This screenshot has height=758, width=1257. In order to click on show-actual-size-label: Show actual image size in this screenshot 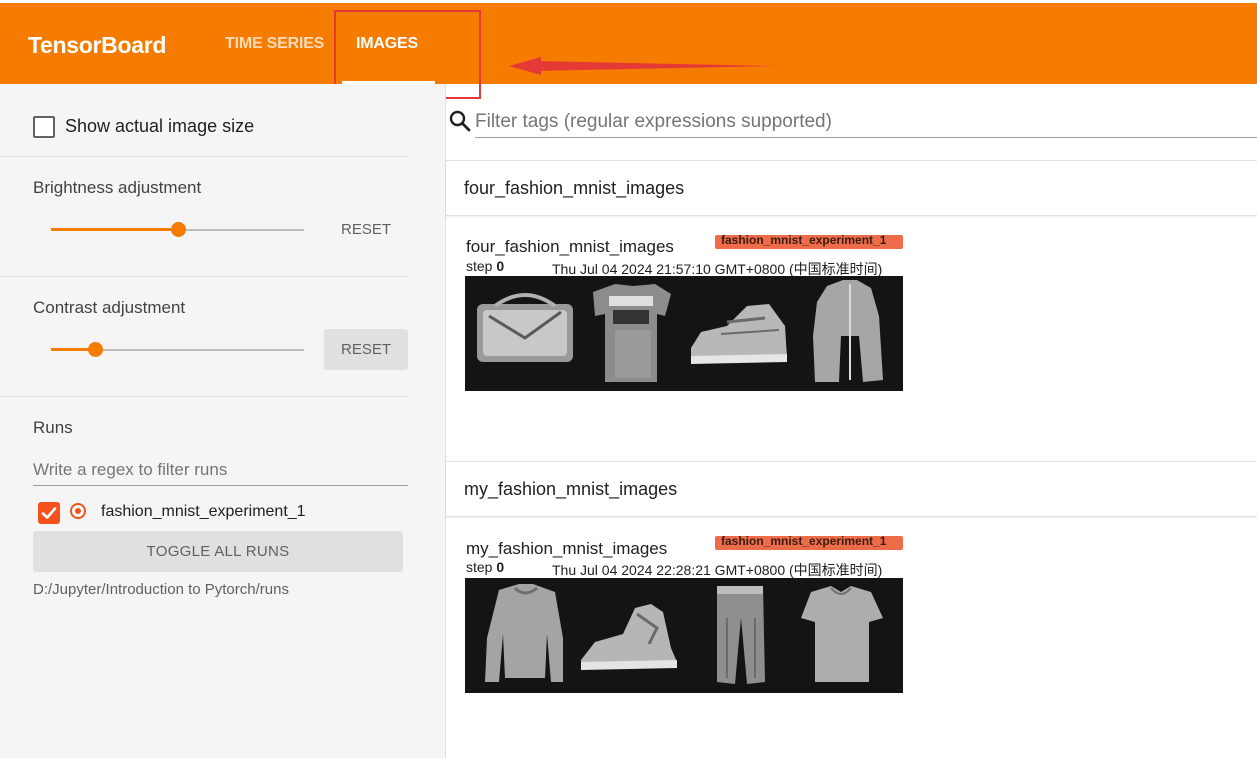, I will do `click(160, 126)`.